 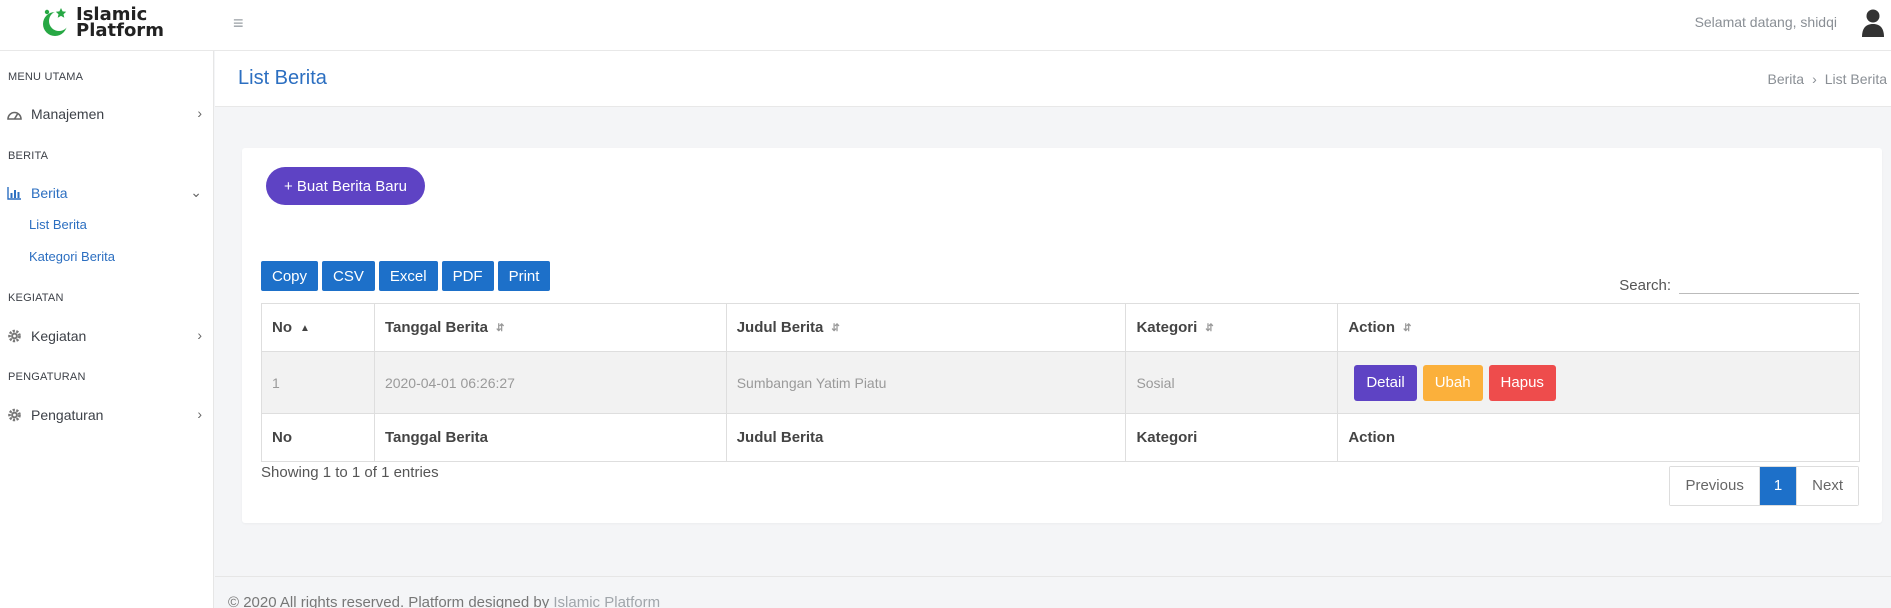 I want to click on column-header-tanggal: Tanggal Berita ⇵, so click(x=550, y=327).